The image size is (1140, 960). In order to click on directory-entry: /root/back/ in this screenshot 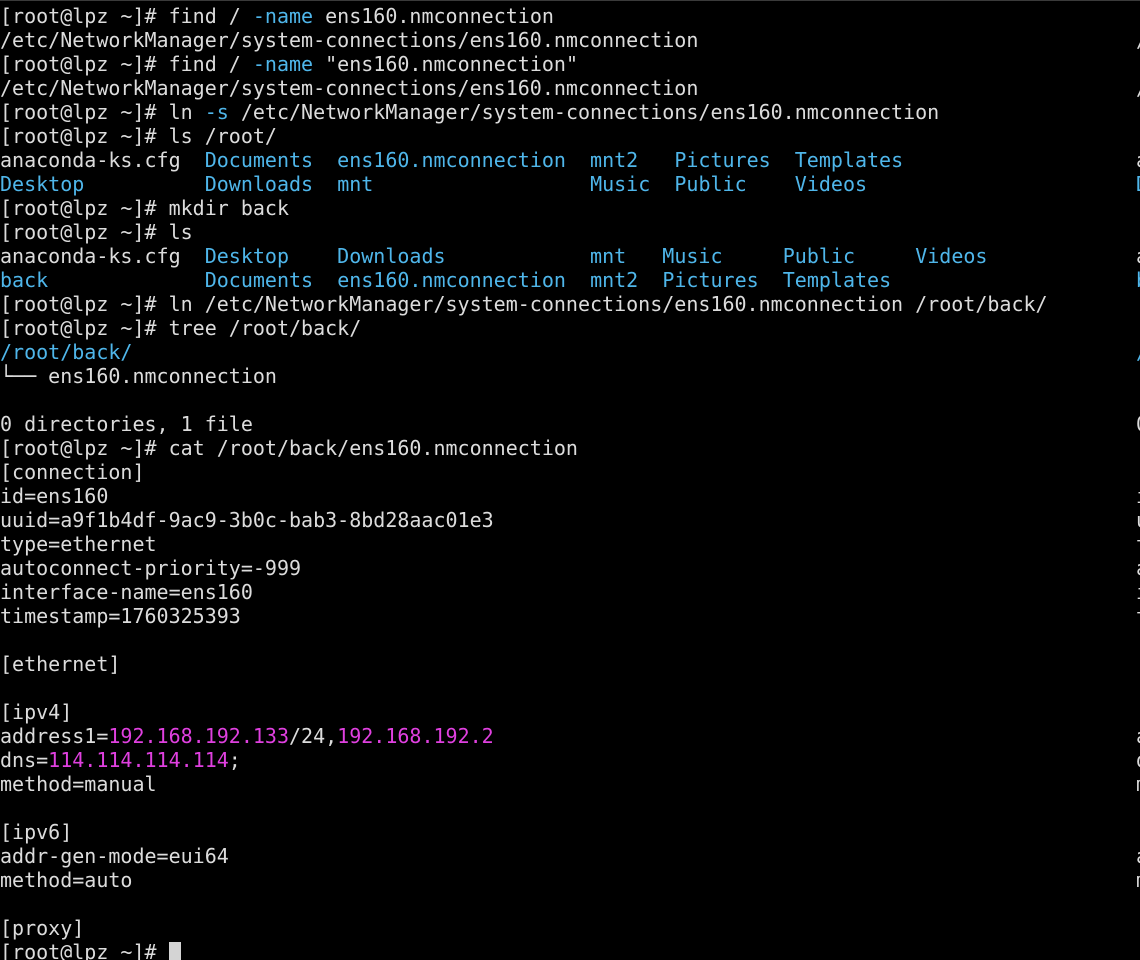, I will do `click(66, 352)`.